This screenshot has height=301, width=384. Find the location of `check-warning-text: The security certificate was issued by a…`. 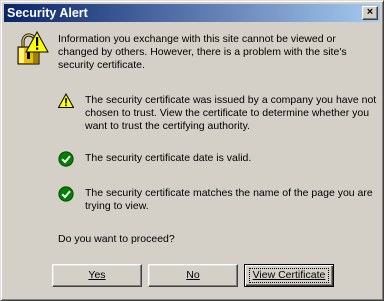

check-warning-text: The security certificate was issued by a… is located at coordinates (231, 113).